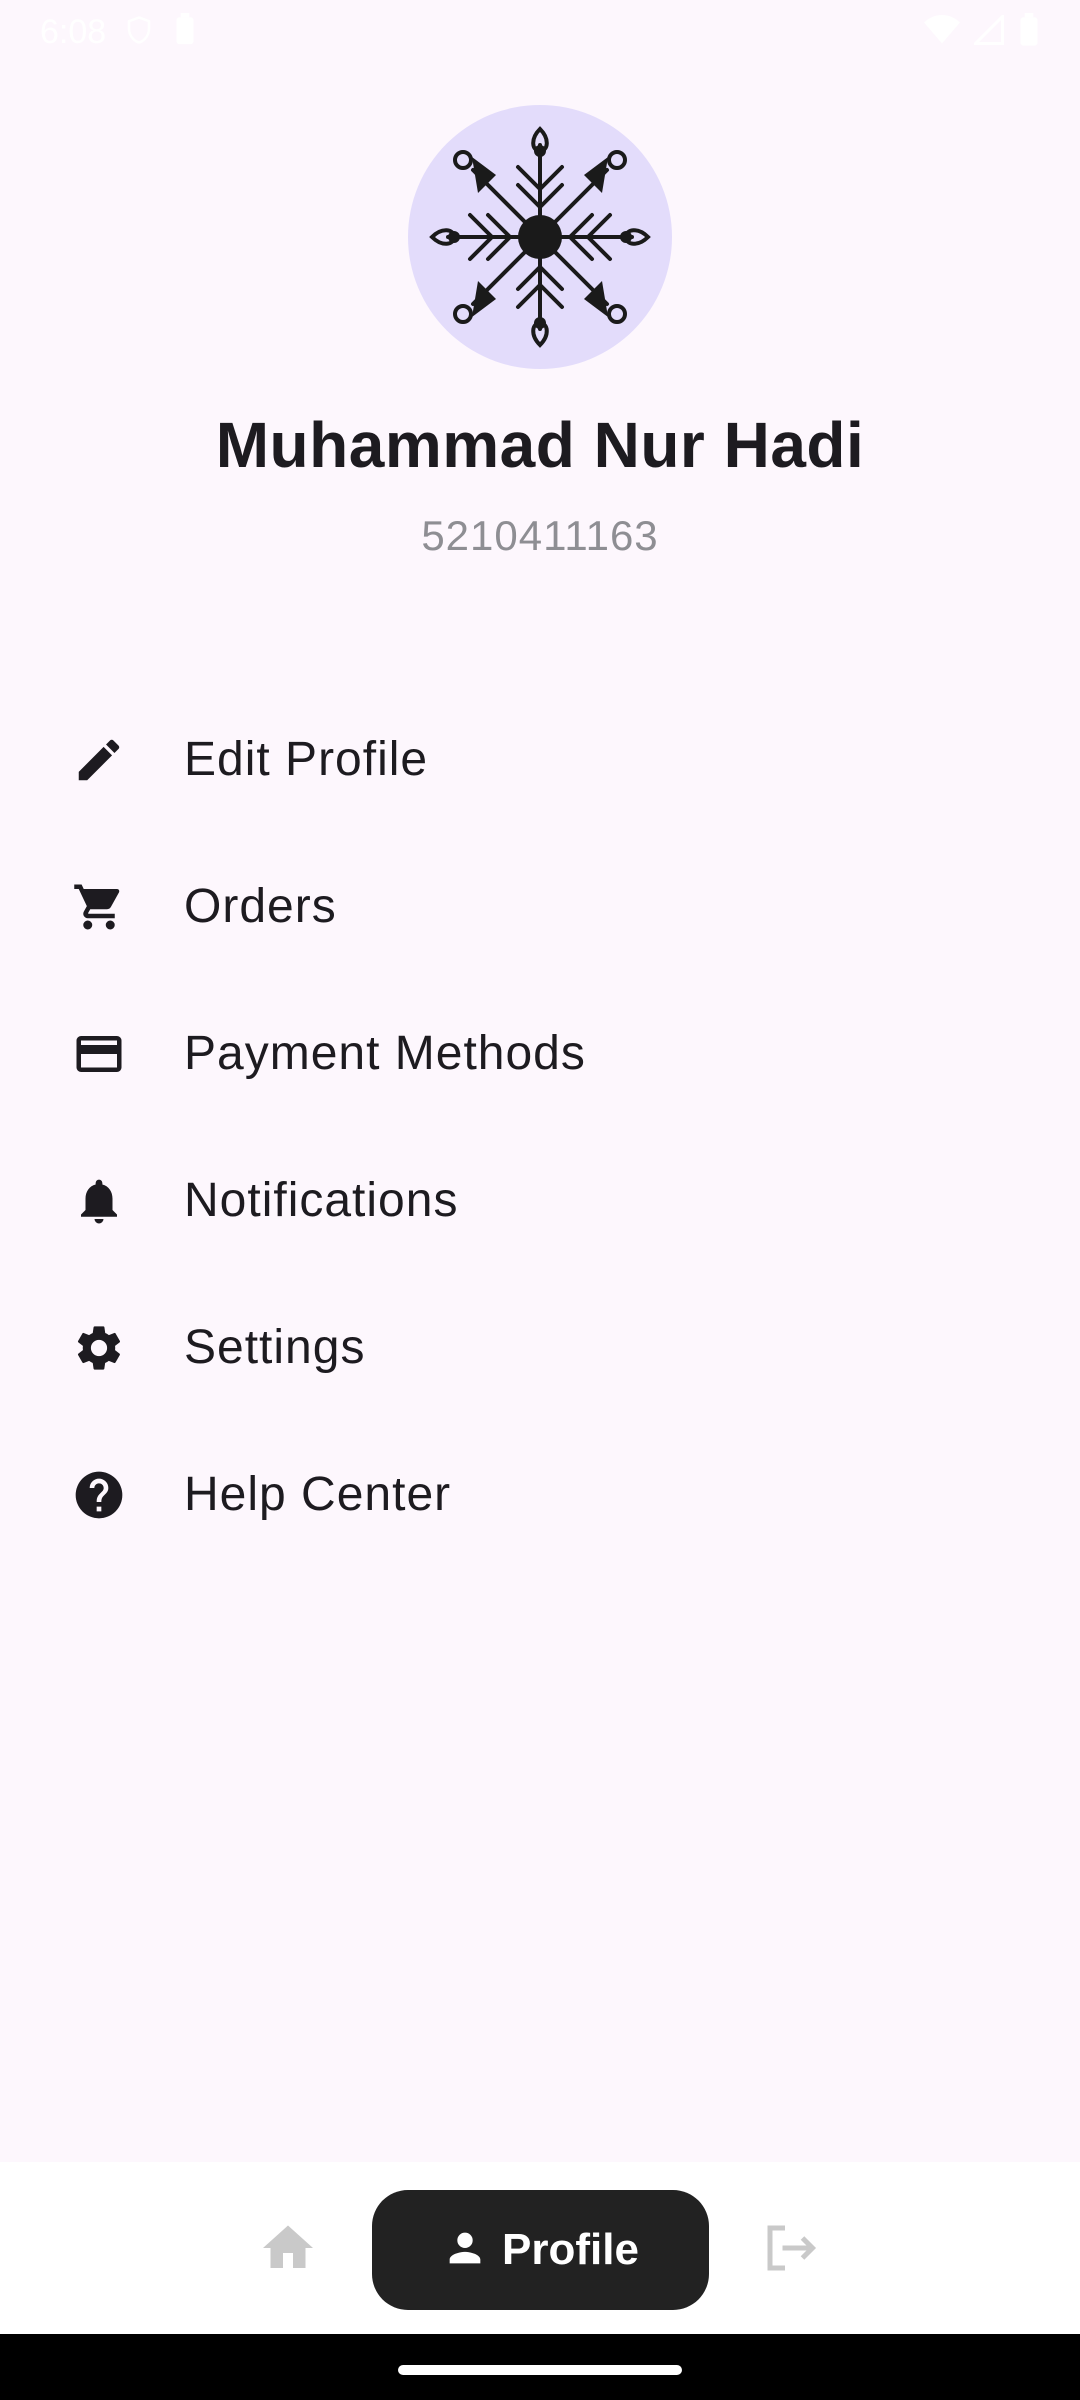 The width and height of the screenshot is (1080, 2400). I want to click on menu-item-payment-methods: Payment Methods, so click(540, 1053).